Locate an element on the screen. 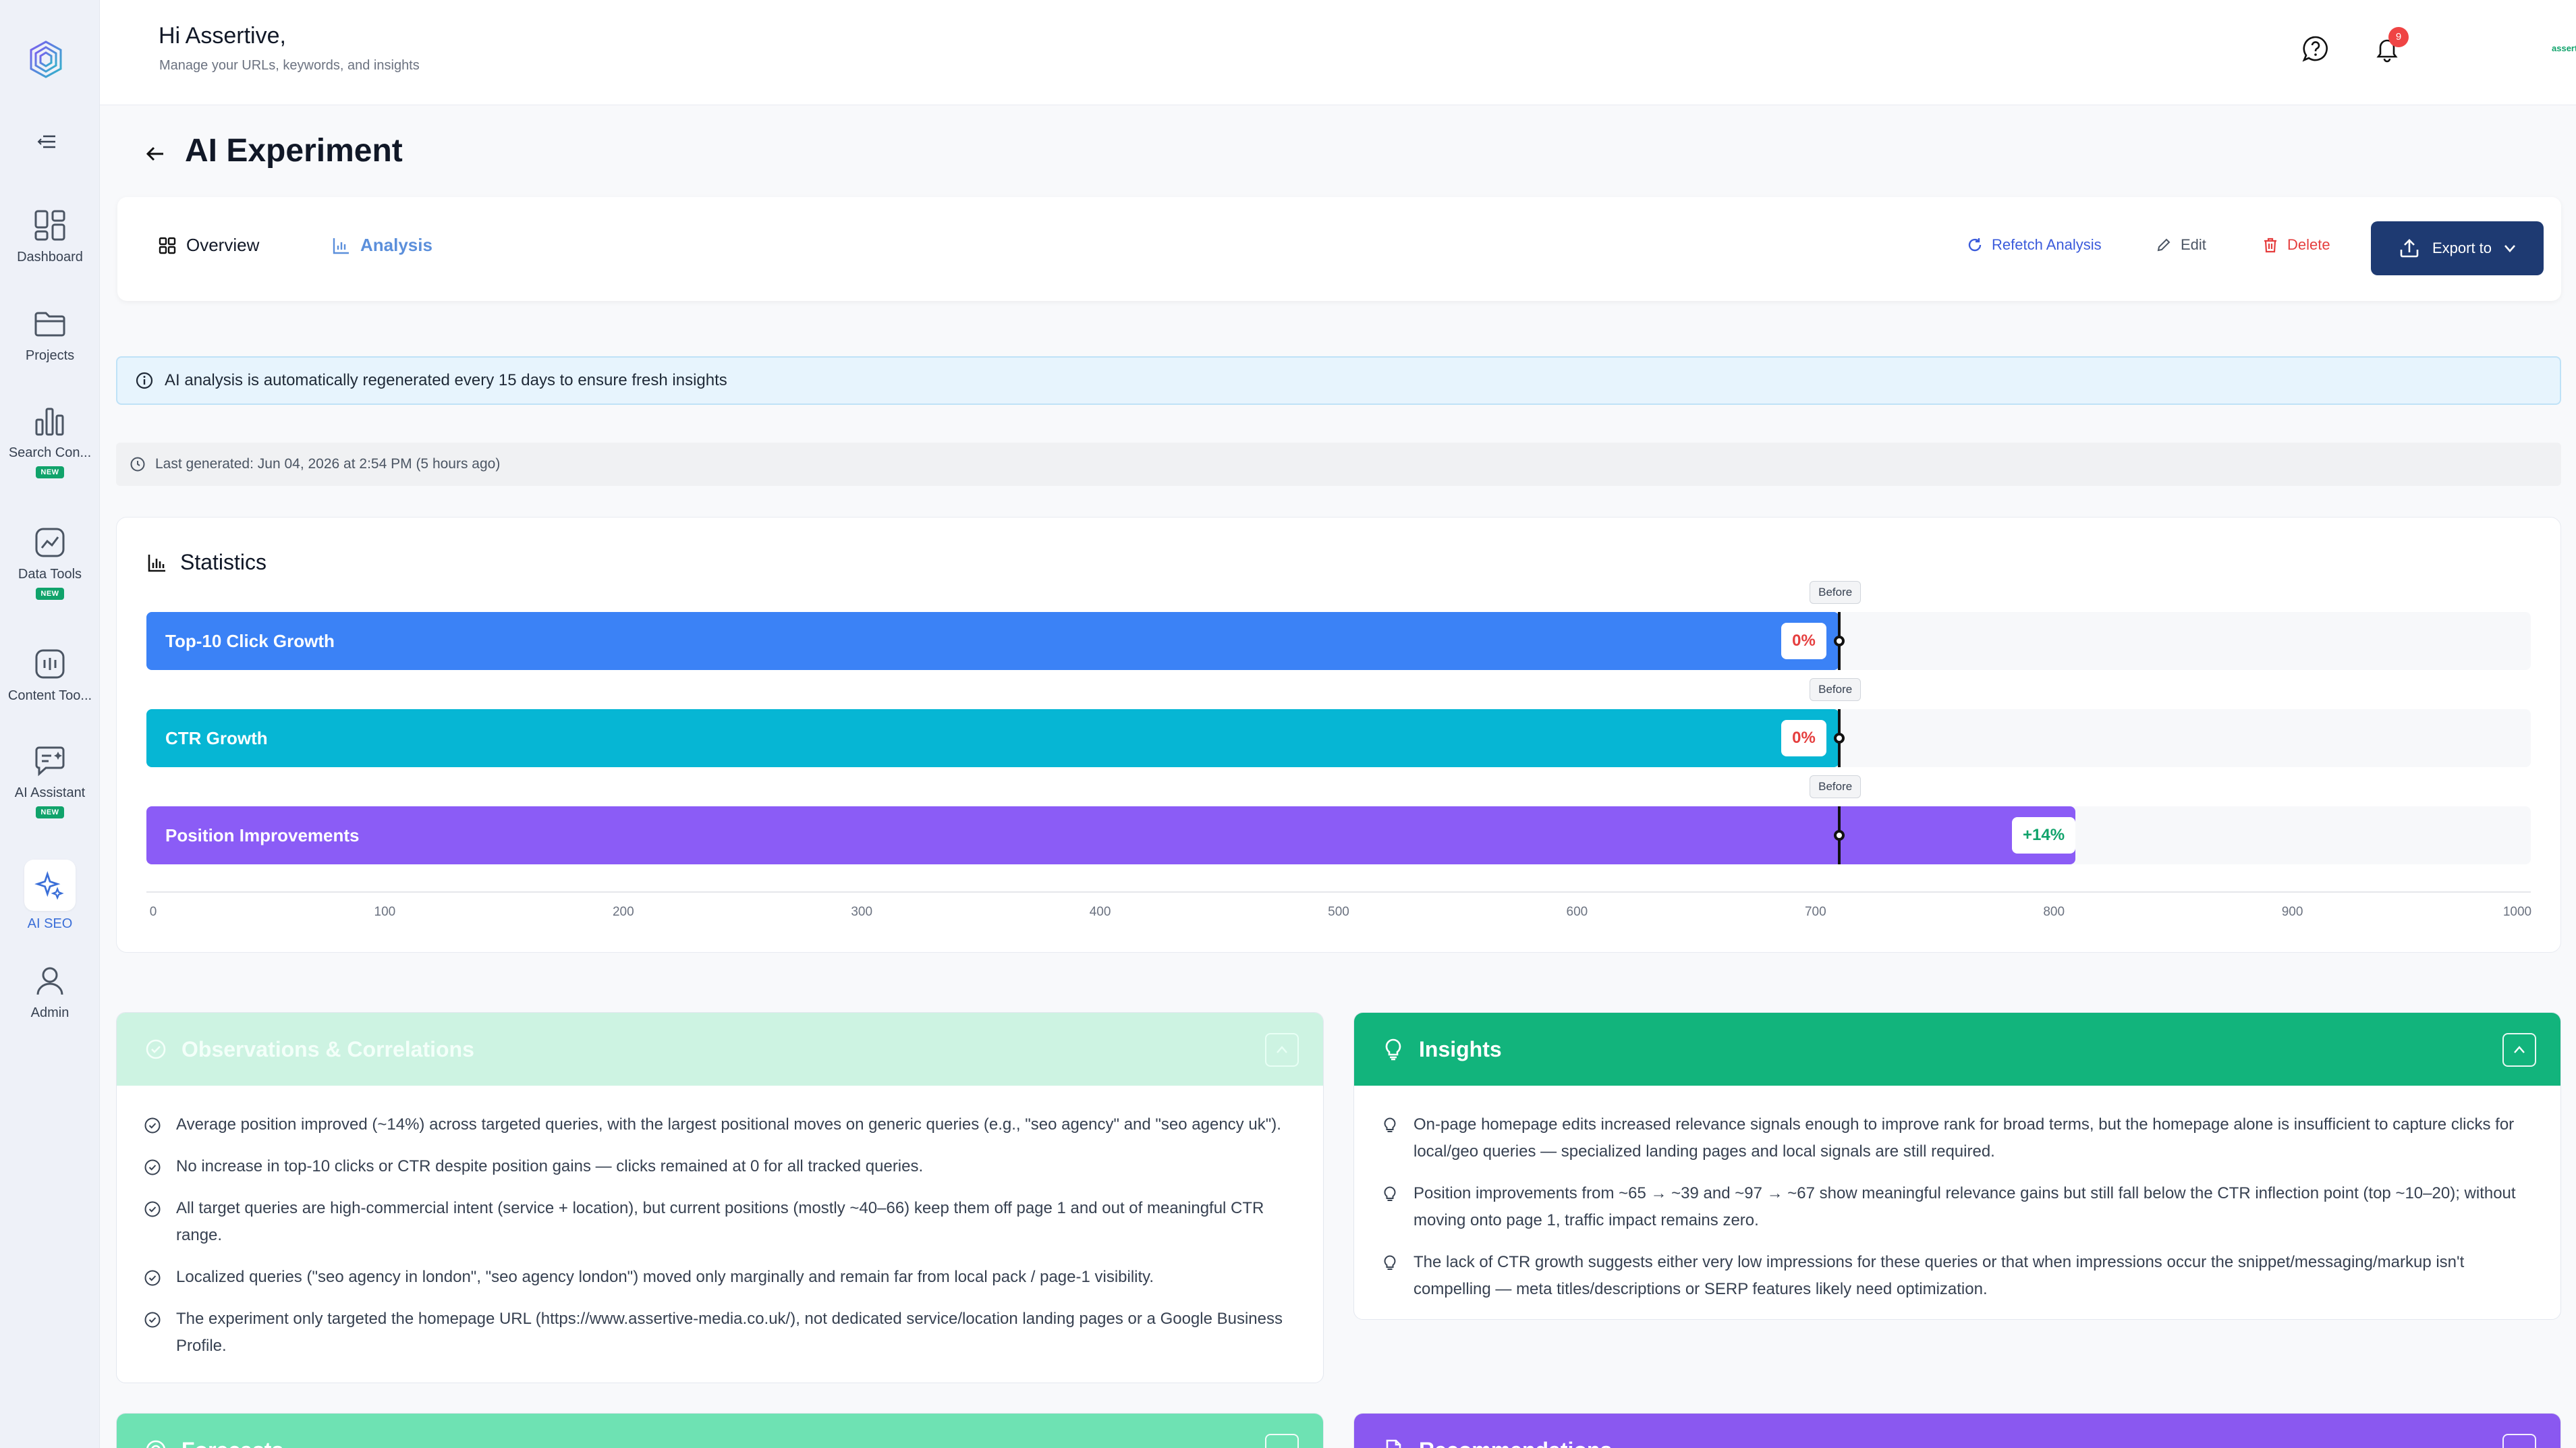 Image resolution: width=2576 pixels, height=1448 pixels. menu-toggle-icon is located at coordinates (47, 142).